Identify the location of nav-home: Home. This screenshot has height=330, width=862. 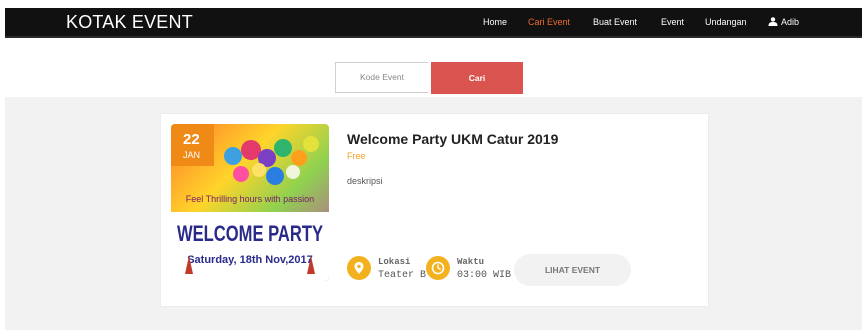
(495, 22).